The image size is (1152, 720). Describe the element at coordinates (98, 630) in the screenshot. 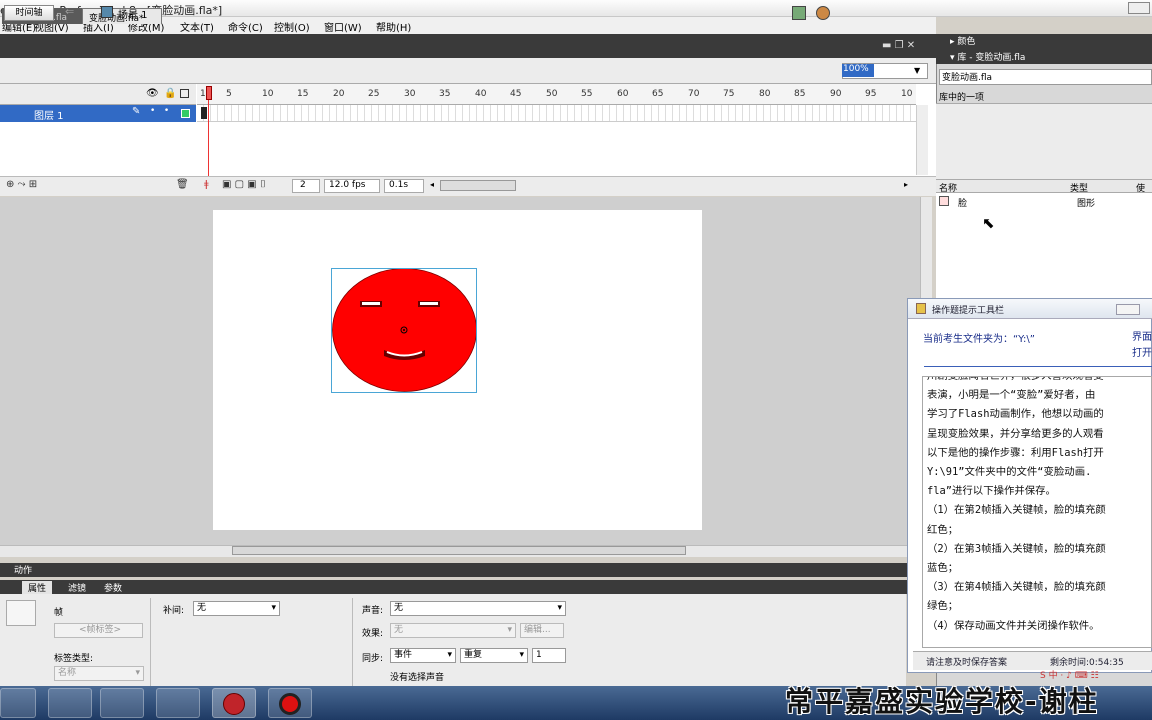

I see `frame-name-input: <帧标签>` at that location.